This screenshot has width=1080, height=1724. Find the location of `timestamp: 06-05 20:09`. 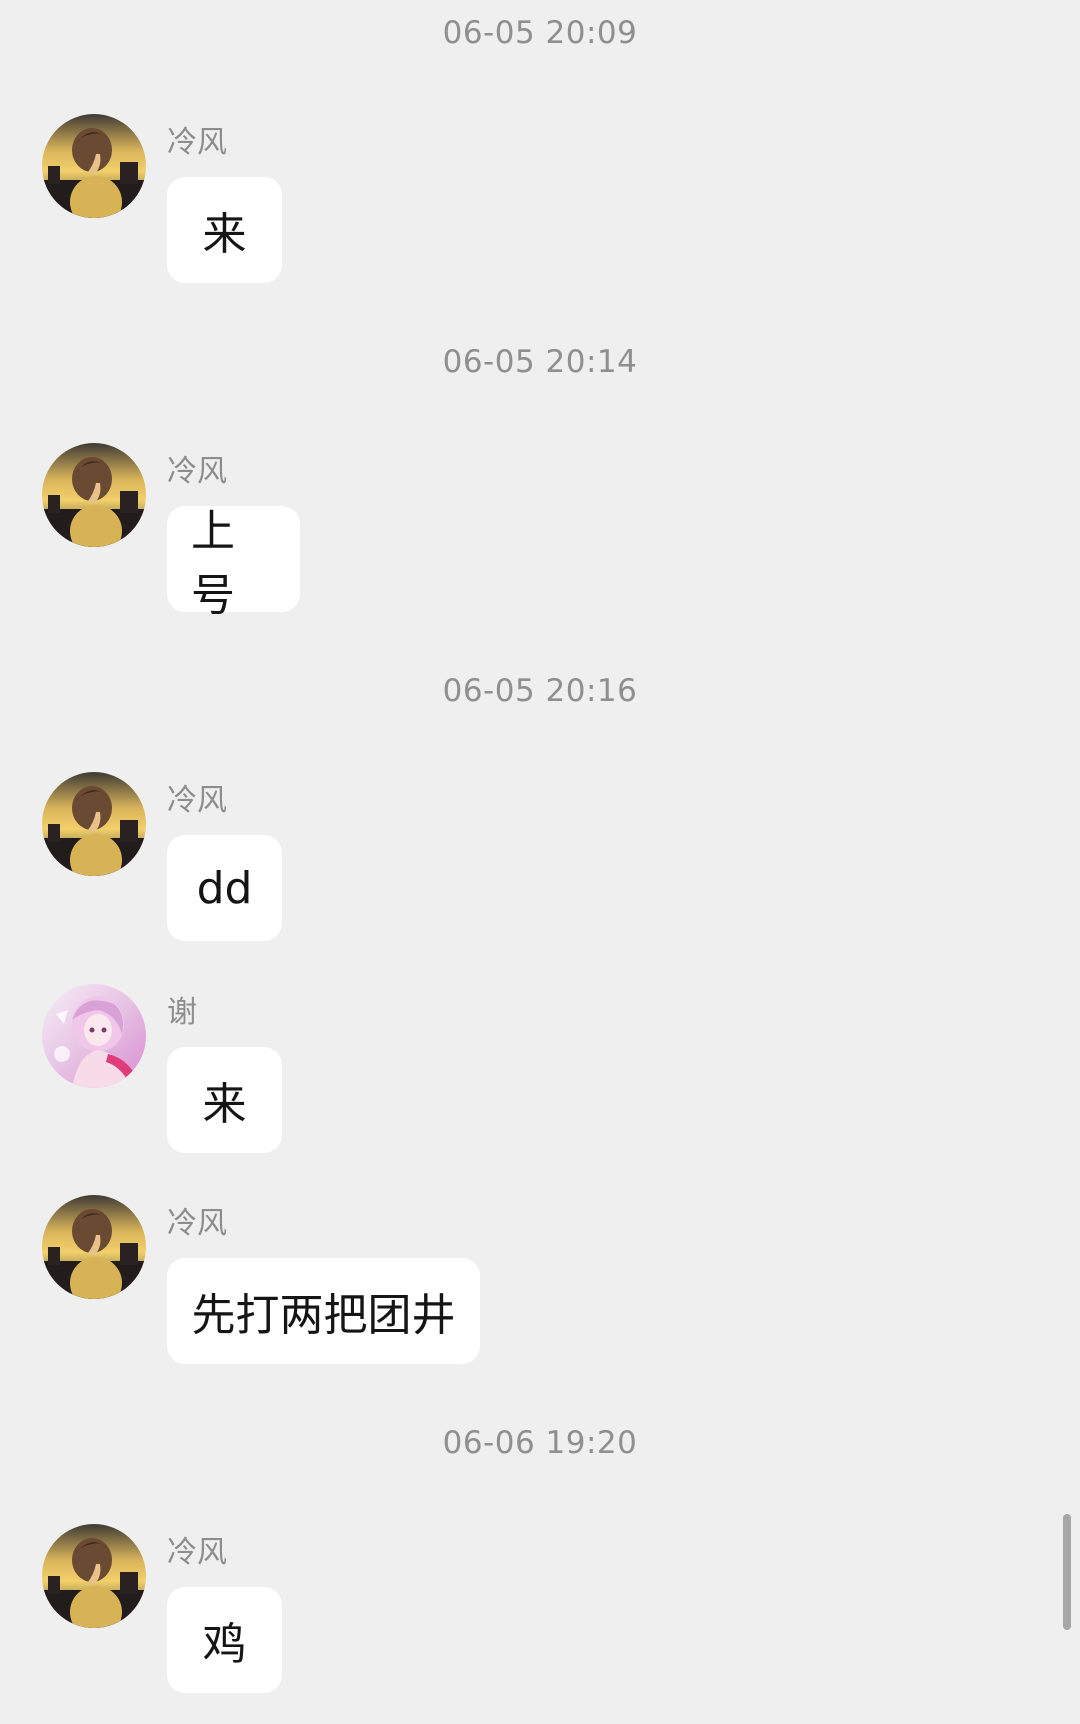

timestamp: 06-05 20:09 is located at coordinates (540, 33).